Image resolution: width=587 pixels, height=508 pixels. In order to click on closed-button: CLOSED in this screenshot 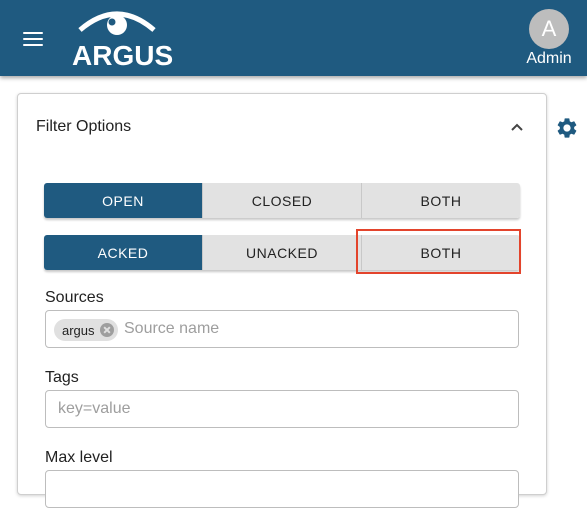, I will do `click(281, 200)`.